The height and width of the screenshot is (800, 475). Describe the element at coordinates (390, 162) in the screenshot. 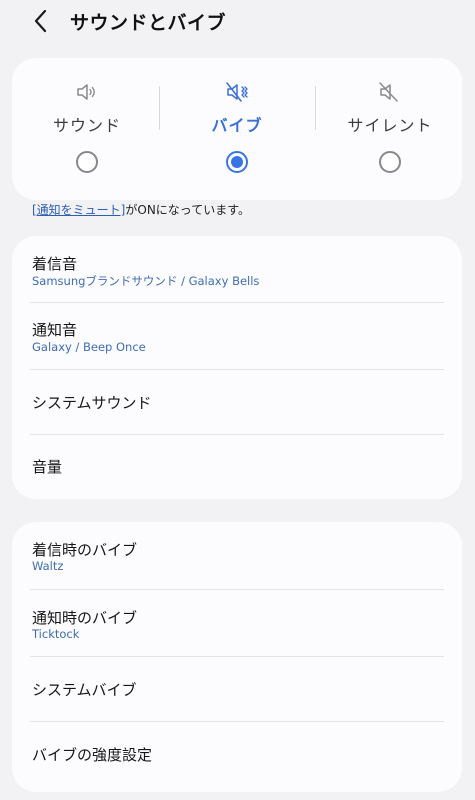

I see `mode-silent-radio` at that location.